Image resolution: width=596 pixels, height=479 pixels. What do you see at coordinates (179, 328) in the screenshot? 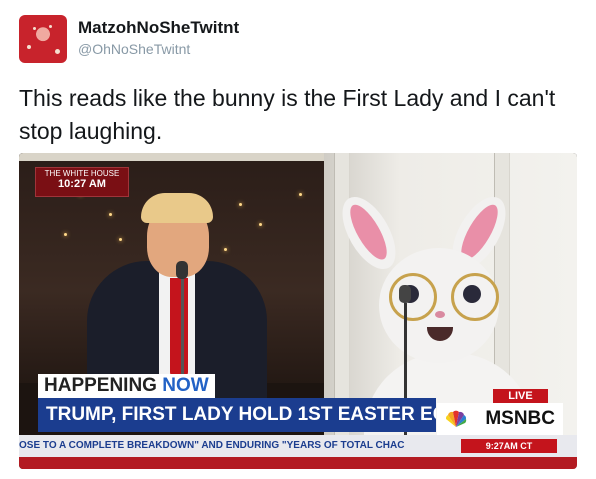
I see `speaker-tie` at bounding box center [179, 328].